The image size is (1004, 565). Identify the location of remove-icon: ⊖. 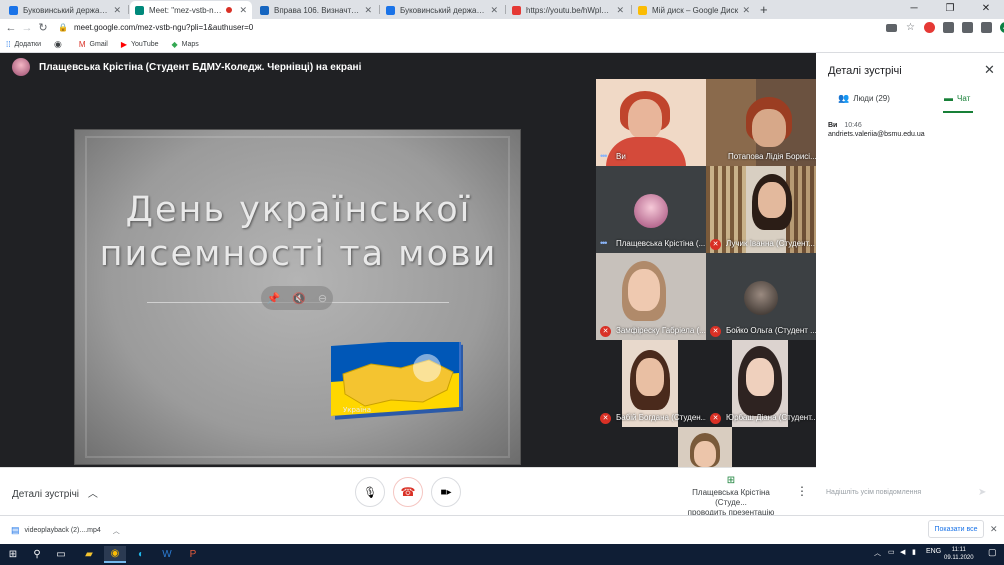
(322, 298).